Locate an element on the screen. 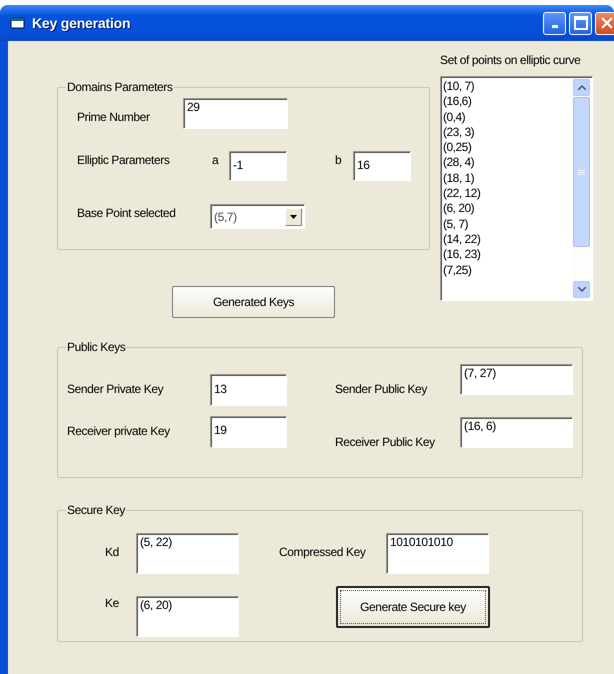  minimize-icon is located at coordinates (554, 23).